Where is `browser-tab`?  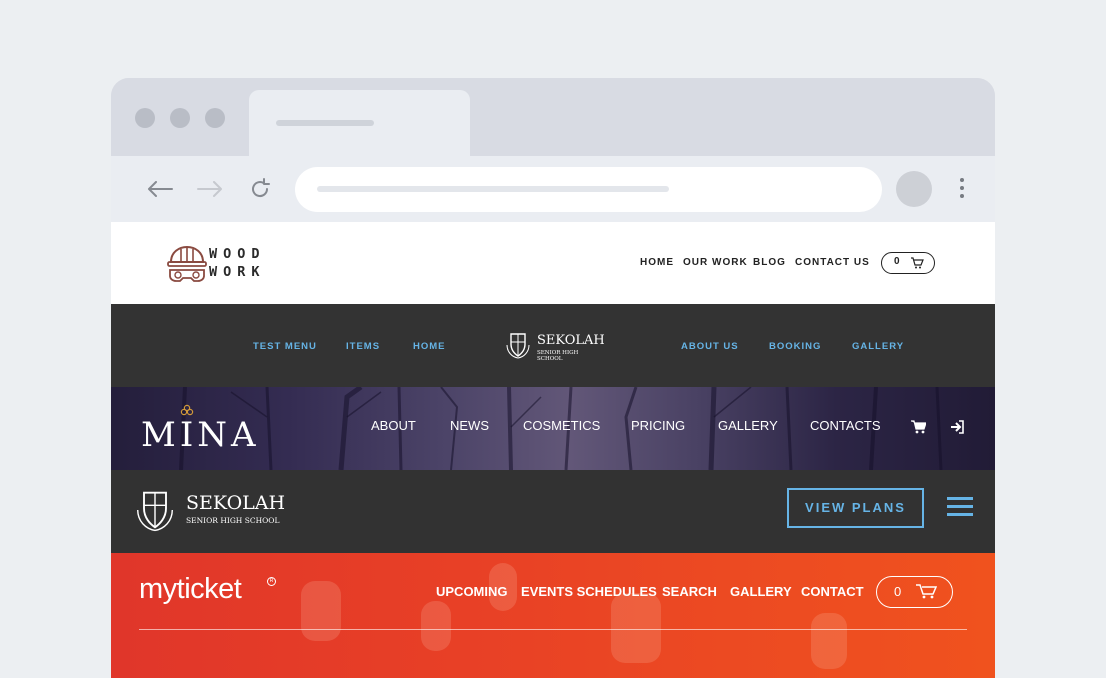
browser-tab is located at coordinates (359, 123).